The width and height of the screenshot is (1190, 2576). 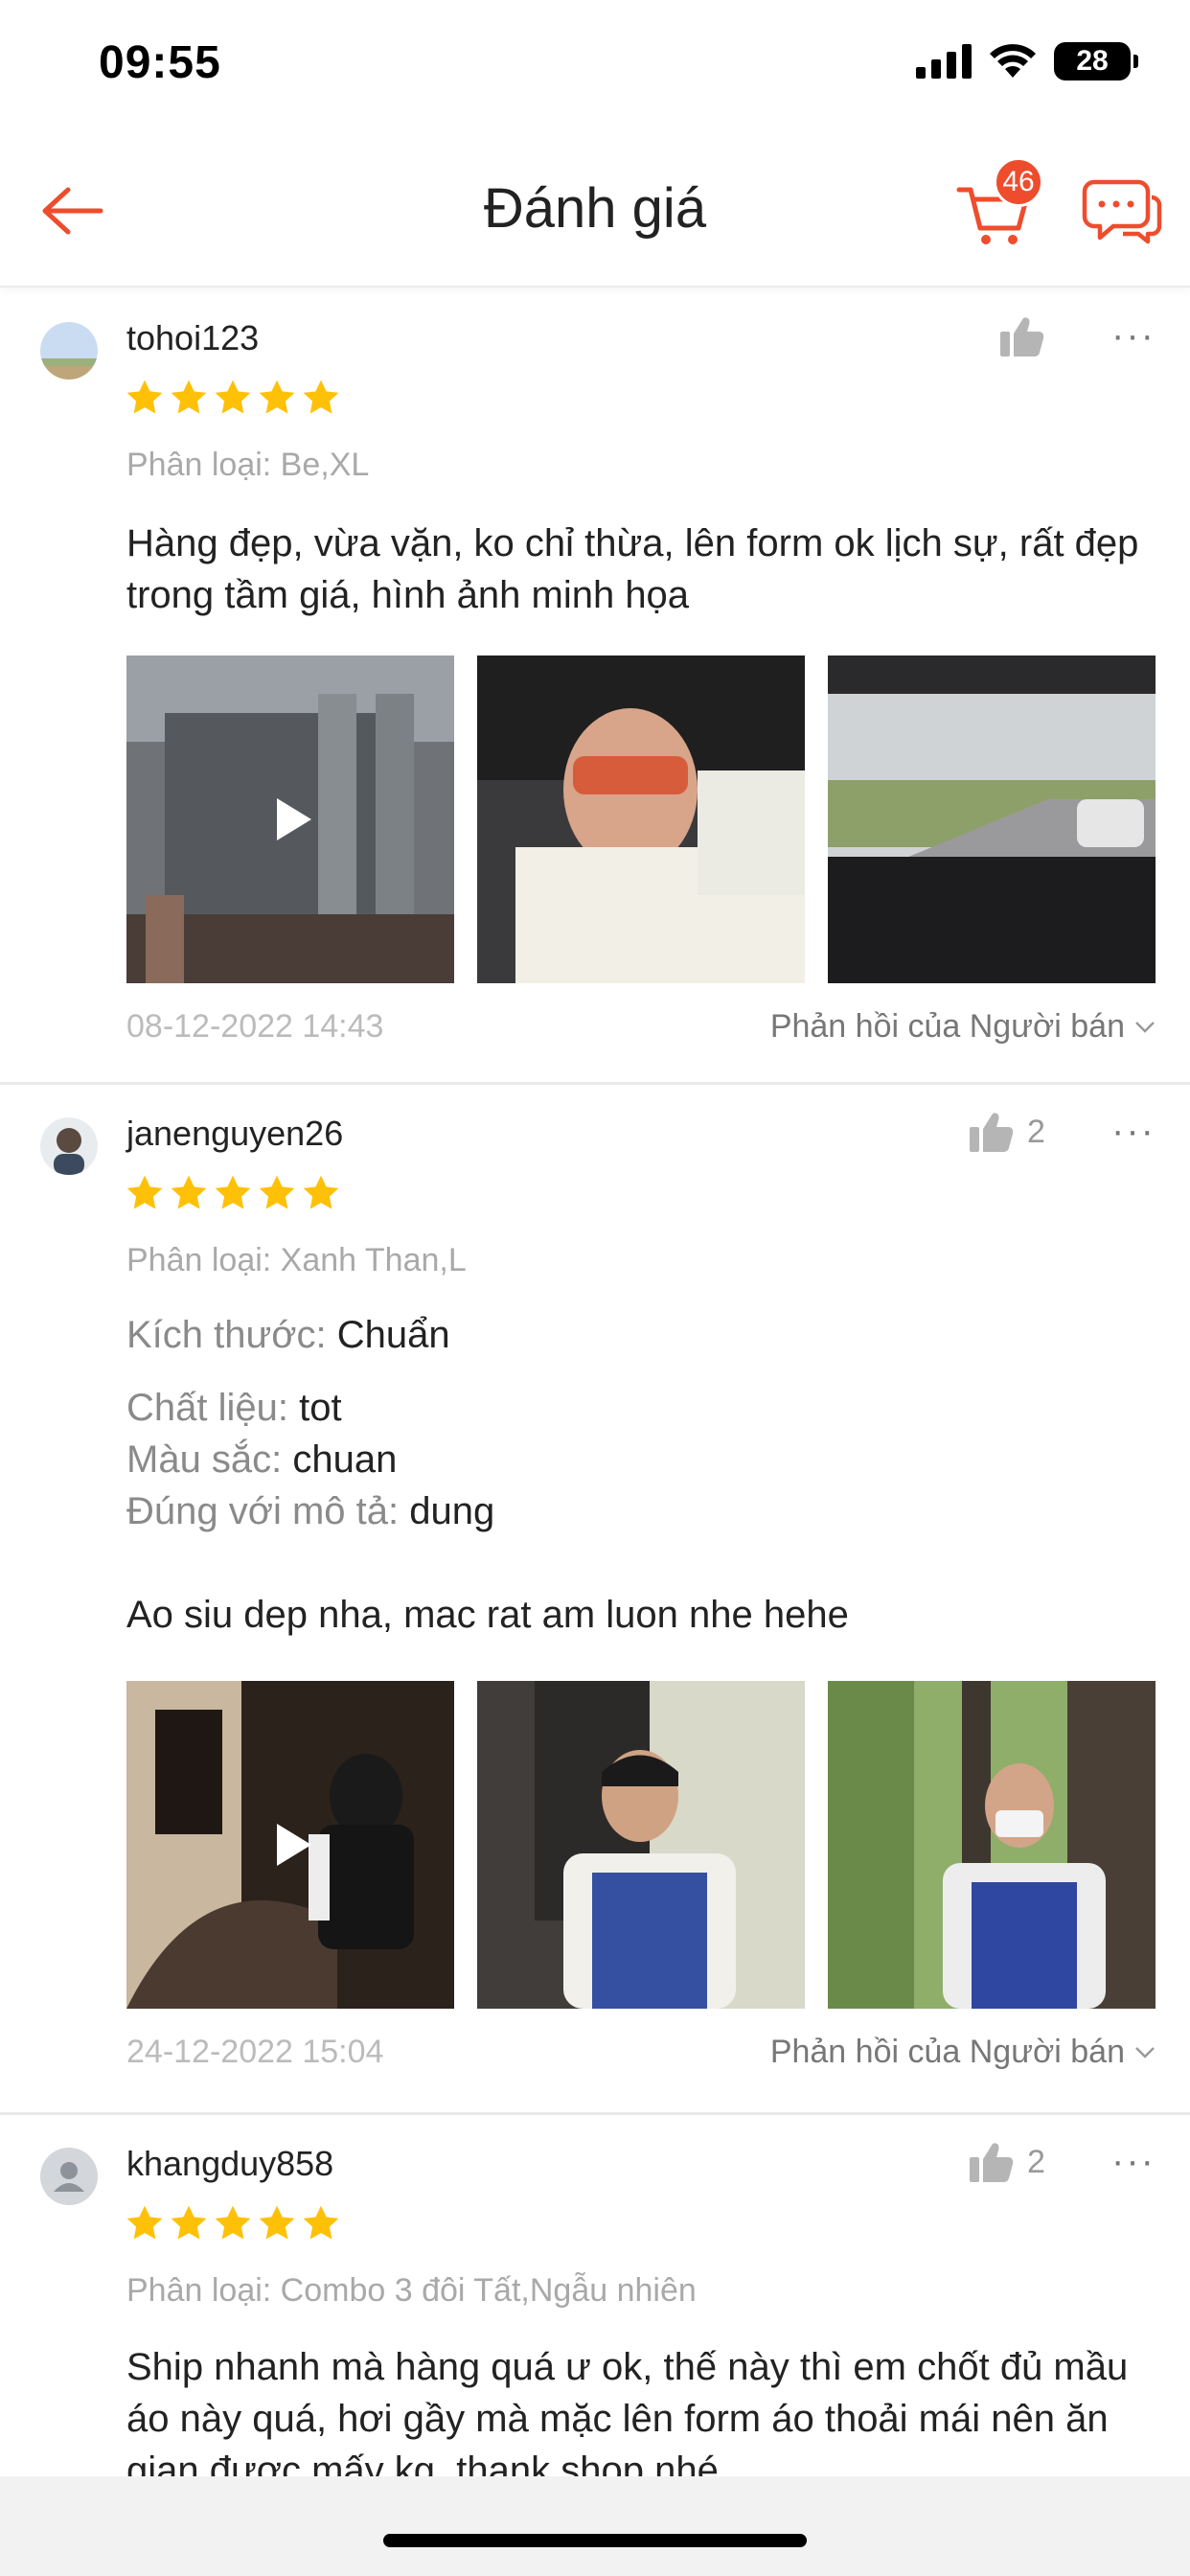 What do you see at coordinates (205, 1459) in the screenshot?
I see `attribute-label: Màu sắc:` at bounding box center [205, 1459].